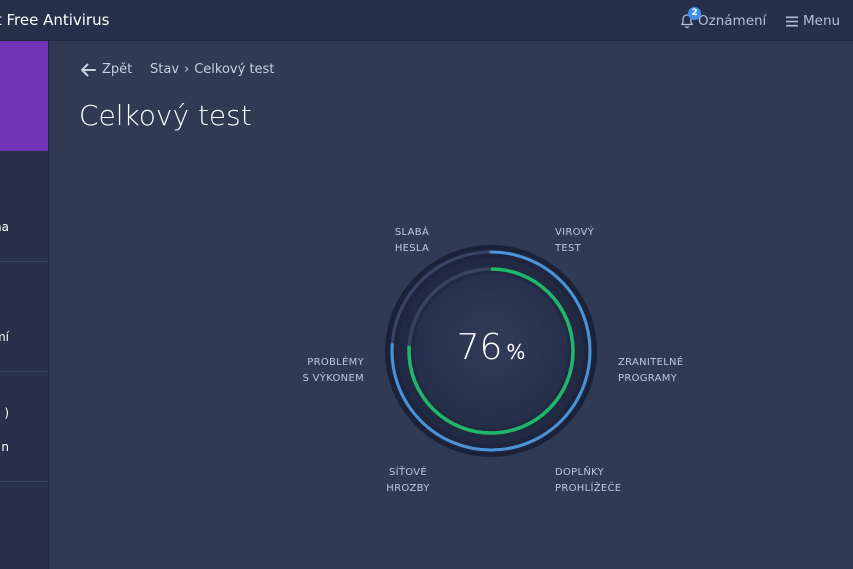 The width and height of the screenshot is (853, 569). What do you see at coordinates (333, 378) in the screenshot?
I see `category-label: S VÝKONEM` at bounding box center [333, 378].